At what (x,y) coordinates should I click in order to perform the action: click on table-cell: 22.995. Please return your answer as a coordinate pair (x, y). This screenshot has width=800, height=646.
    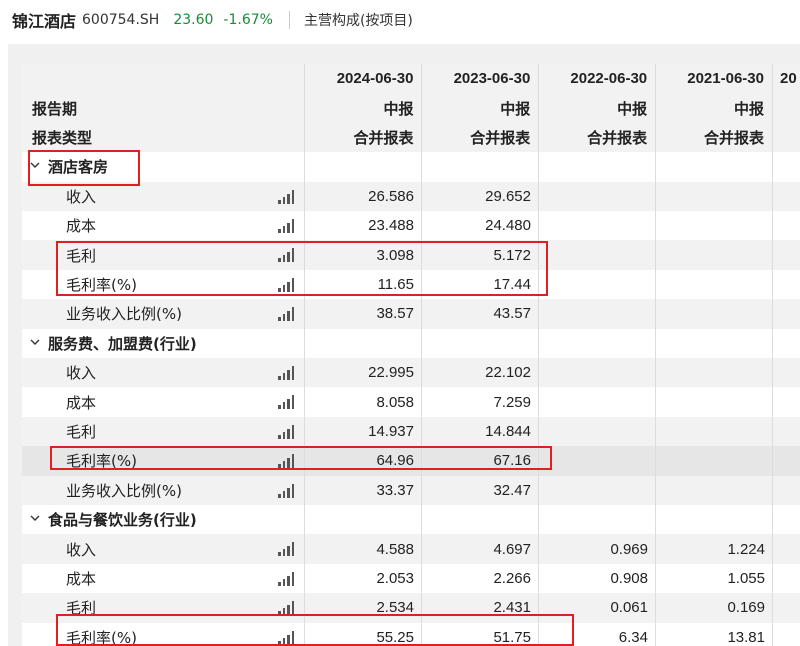
    Looking at the image, I should click on (391, 373).